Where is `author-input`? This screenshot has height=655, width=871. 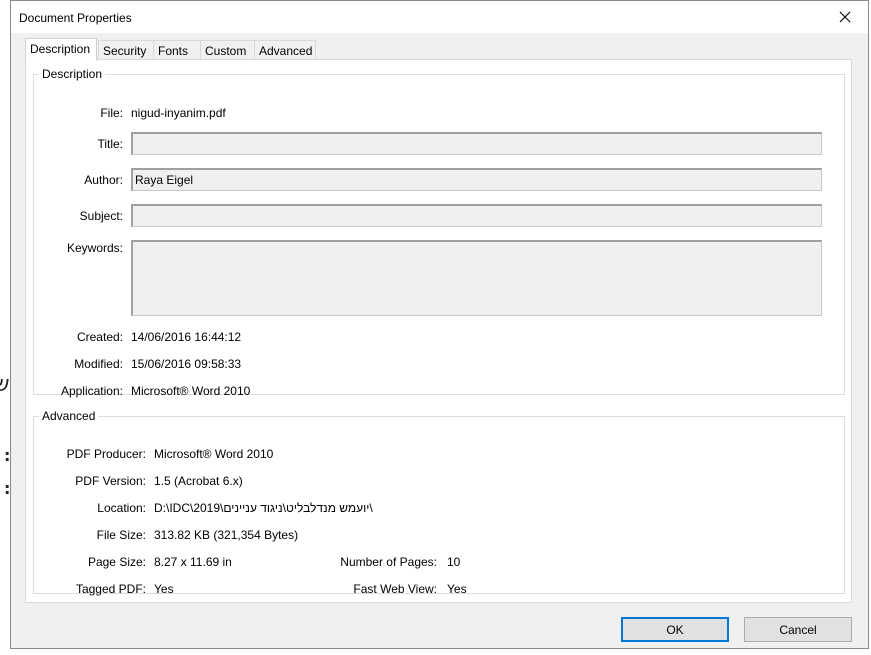
author-input is located at coordinates (476, 179).